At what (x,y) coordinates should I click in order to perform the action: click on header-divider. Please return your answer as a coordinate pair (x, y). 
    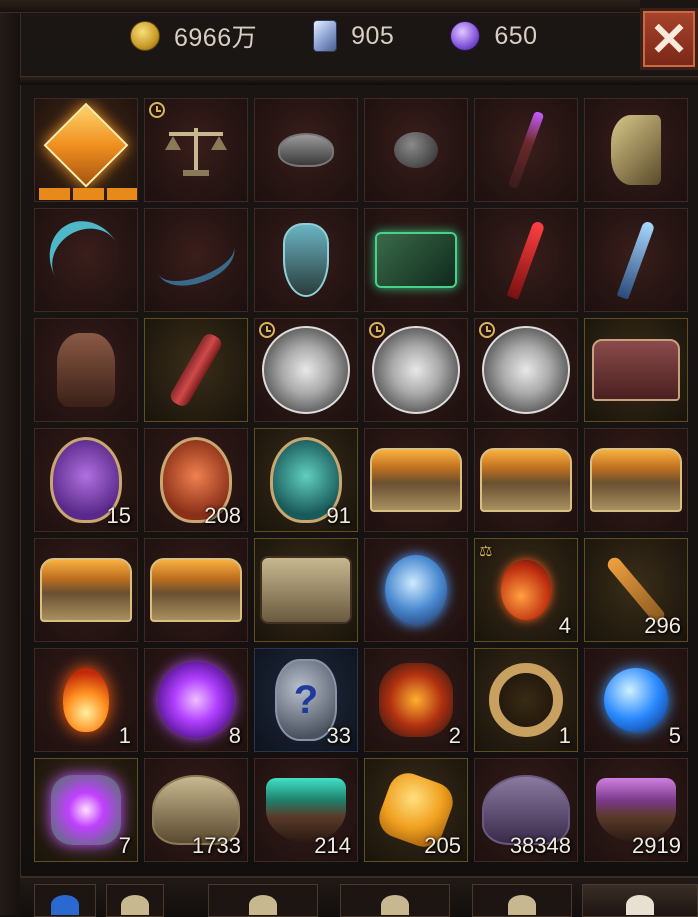
    Looking at the image, I should click on (359, 80).